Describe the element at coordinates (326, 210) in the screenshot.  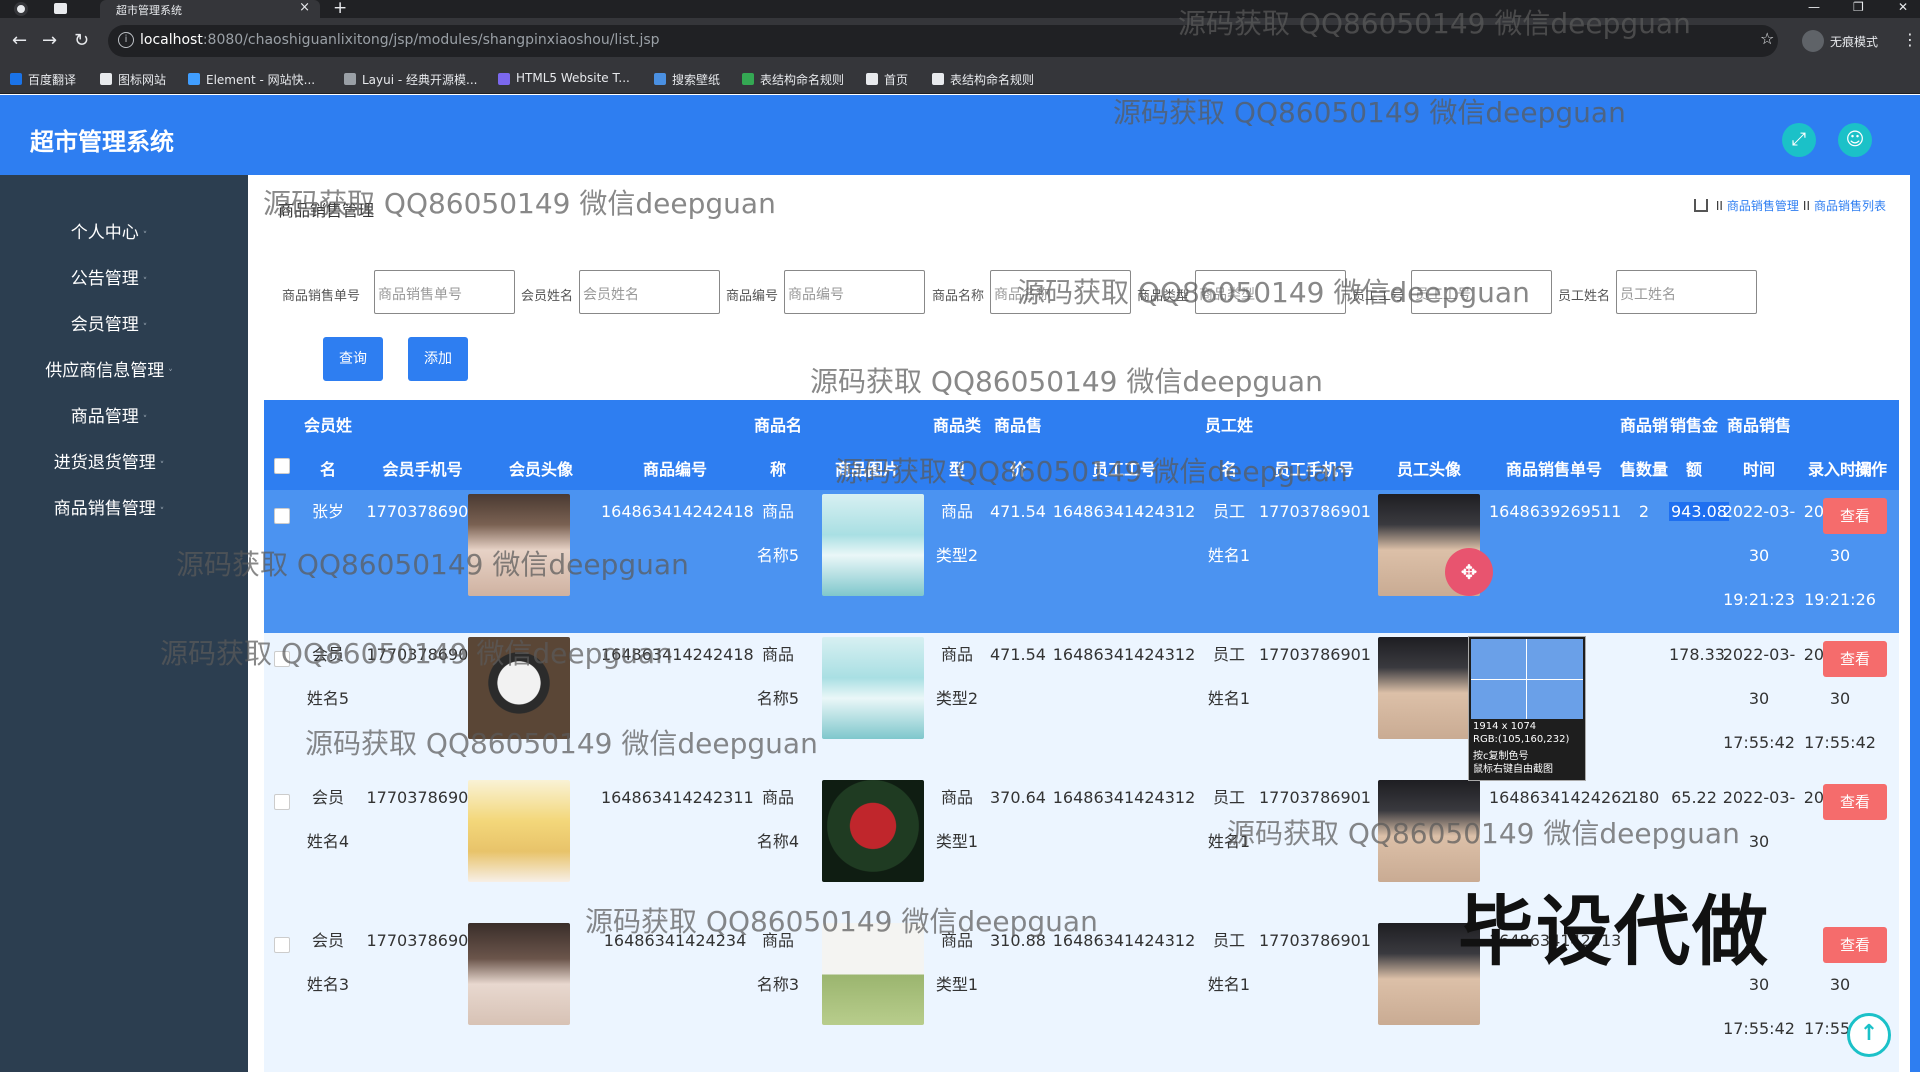
I see `page-title: 商品销售管理` at that location.